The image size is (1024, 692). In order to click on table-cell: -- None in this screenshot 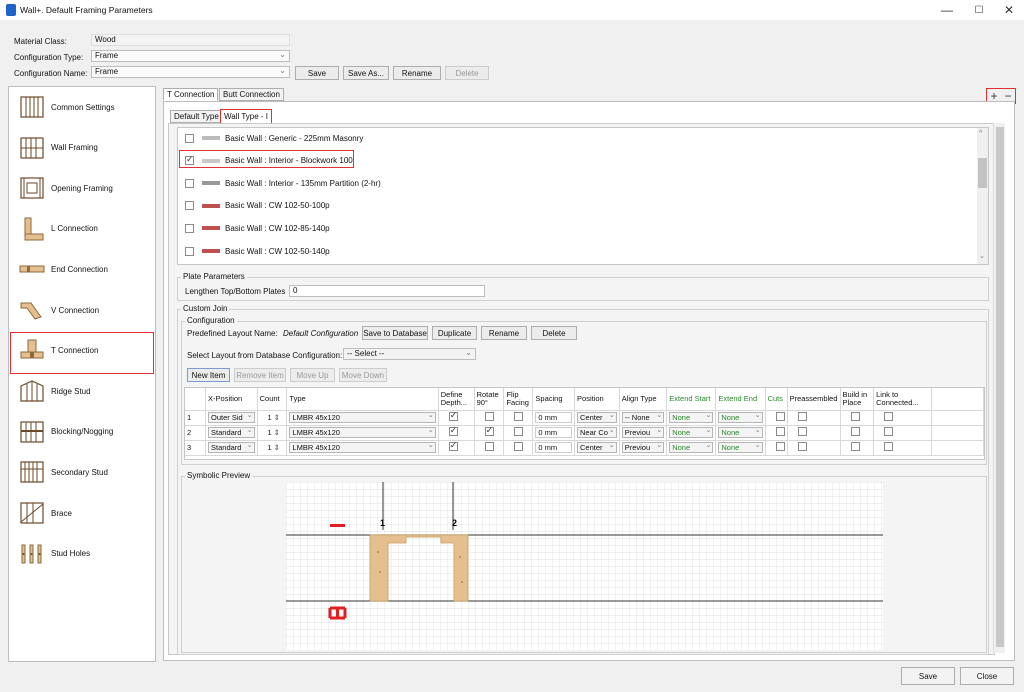, I will do `click(643, 418)`.